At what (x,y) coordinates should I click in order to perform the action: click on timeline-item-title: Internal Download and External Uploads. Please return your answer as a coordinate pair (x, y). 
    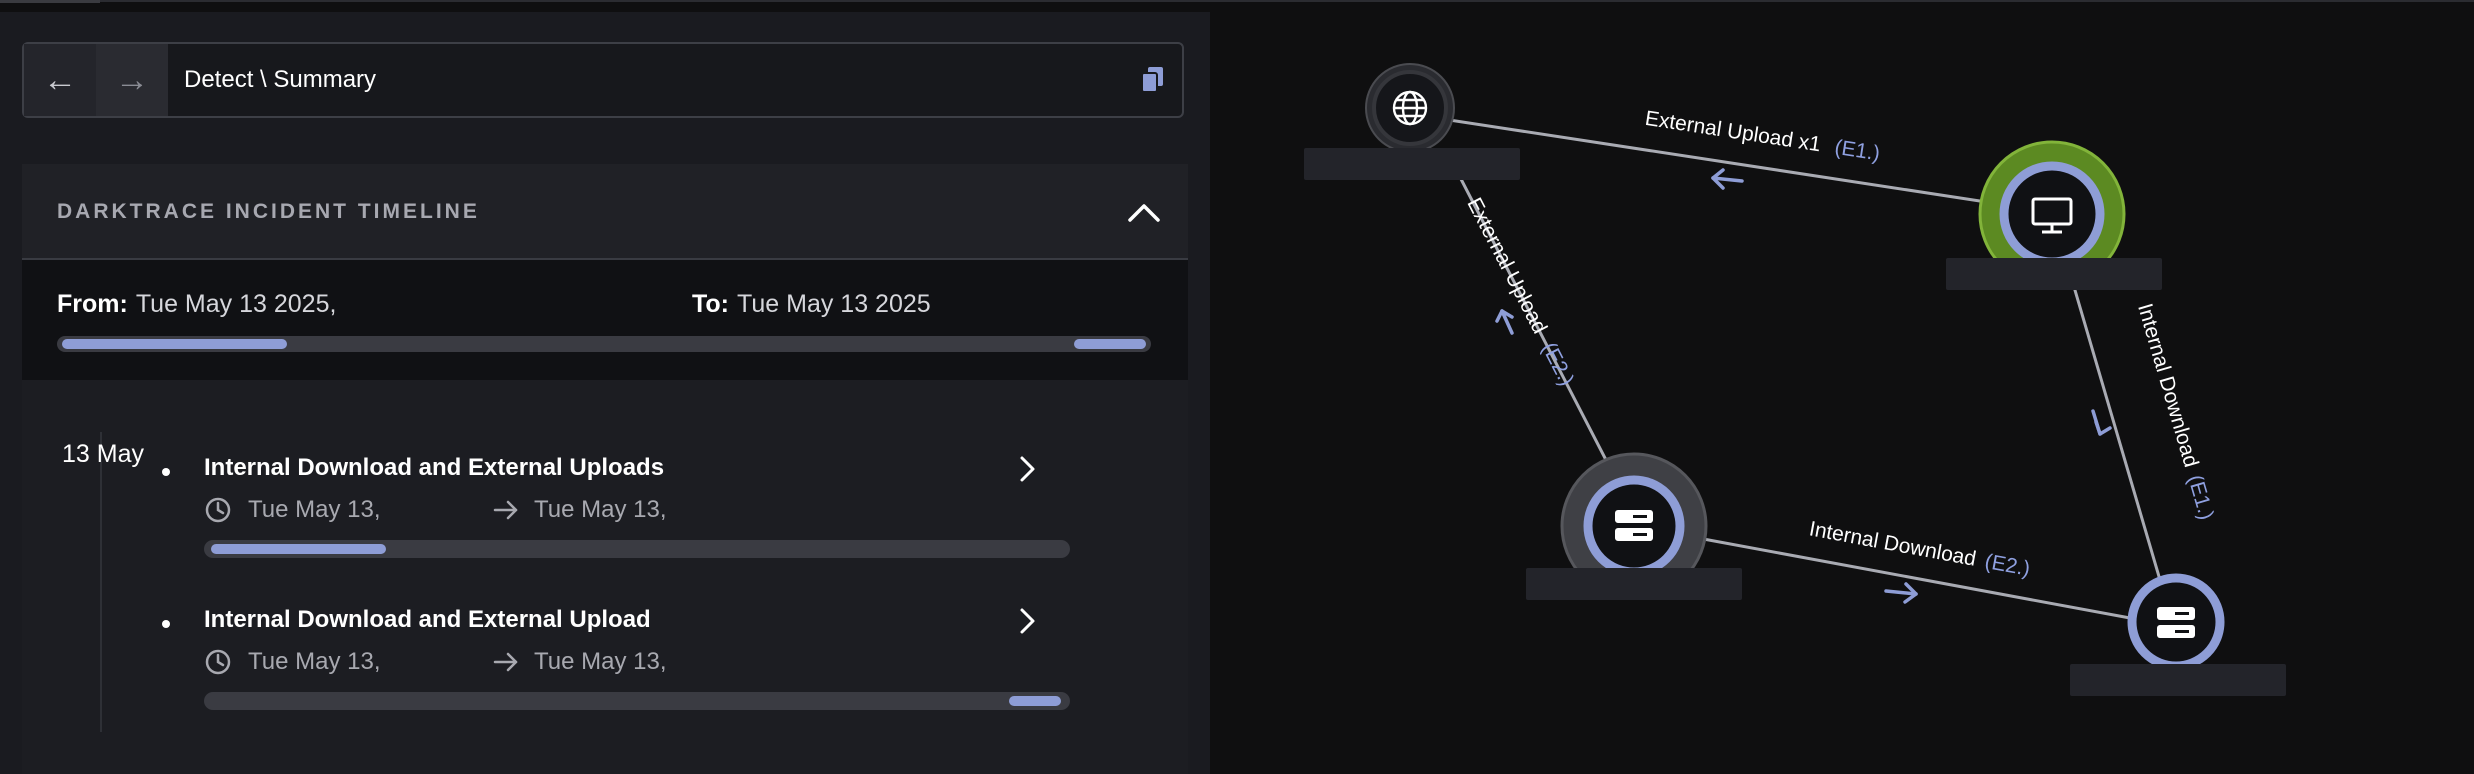
    Looking at the image, I should click on (434, 468).